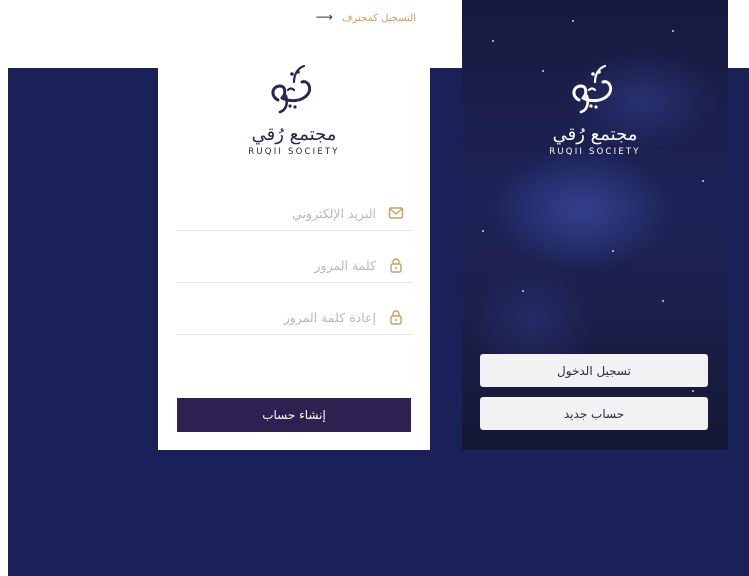 This screenshot has width=749, height=576. I want to click on professional-signup-link: التسجيل كمحترف ⟶, so click(294, 17).